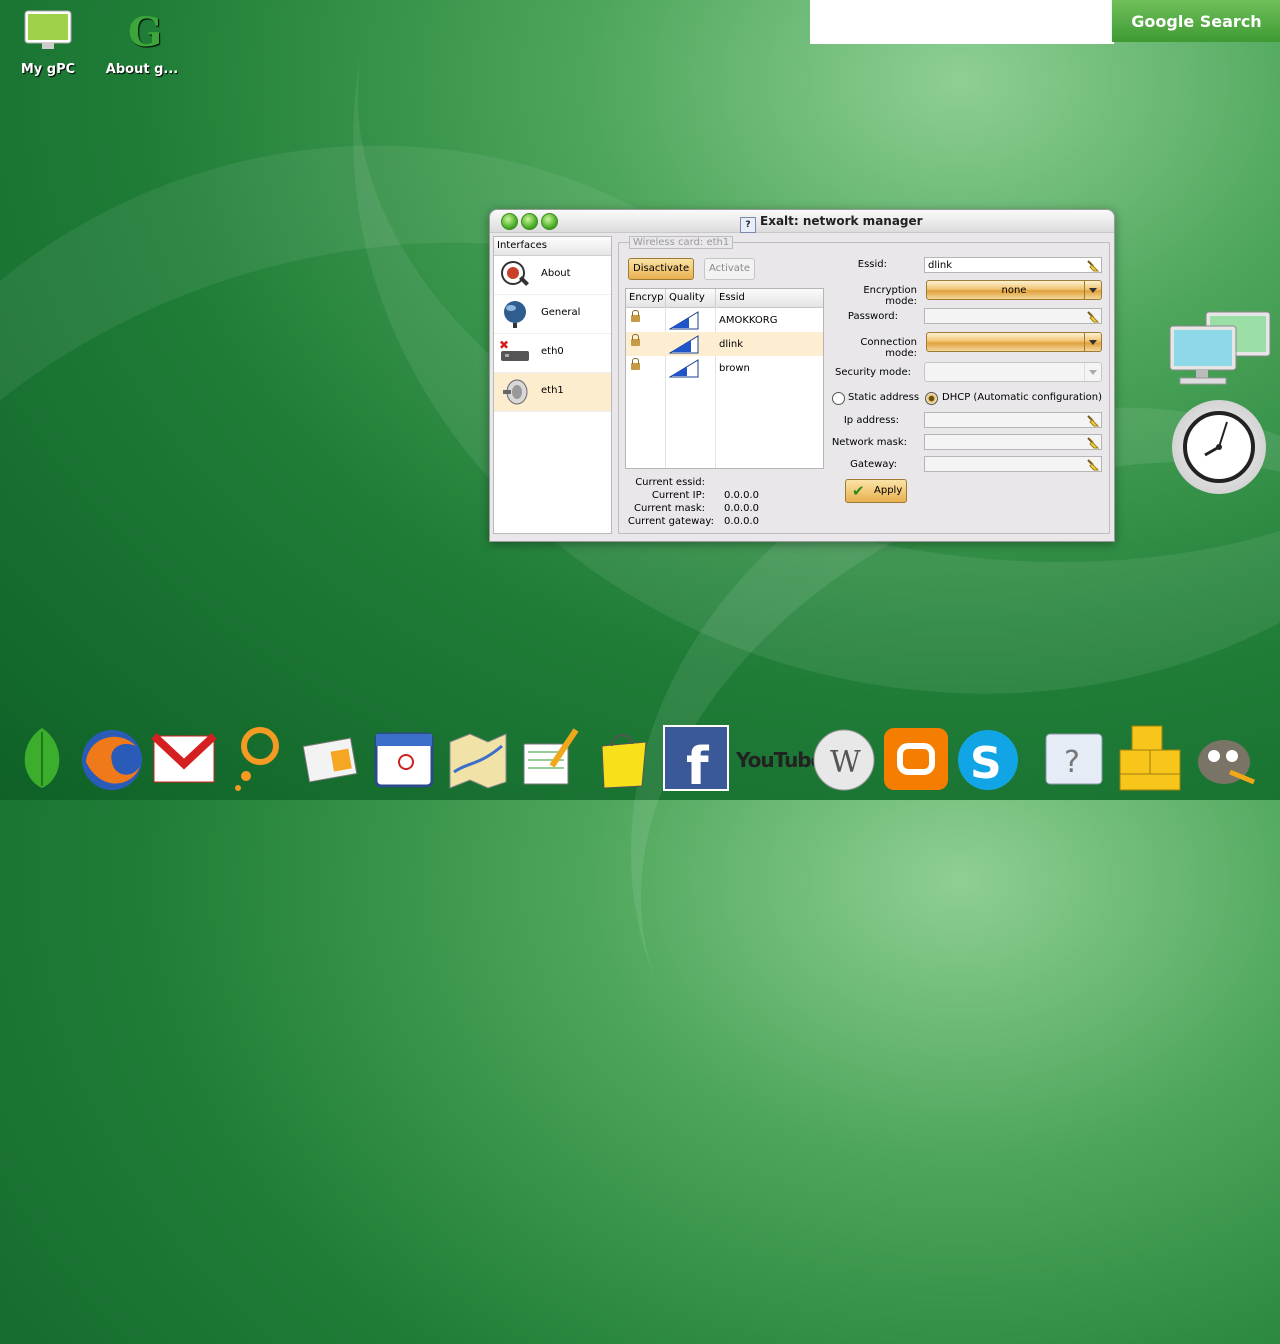 The image size is (1280, 1344). I want to click on dock: f YouTube W S ?, so click(640, 761).